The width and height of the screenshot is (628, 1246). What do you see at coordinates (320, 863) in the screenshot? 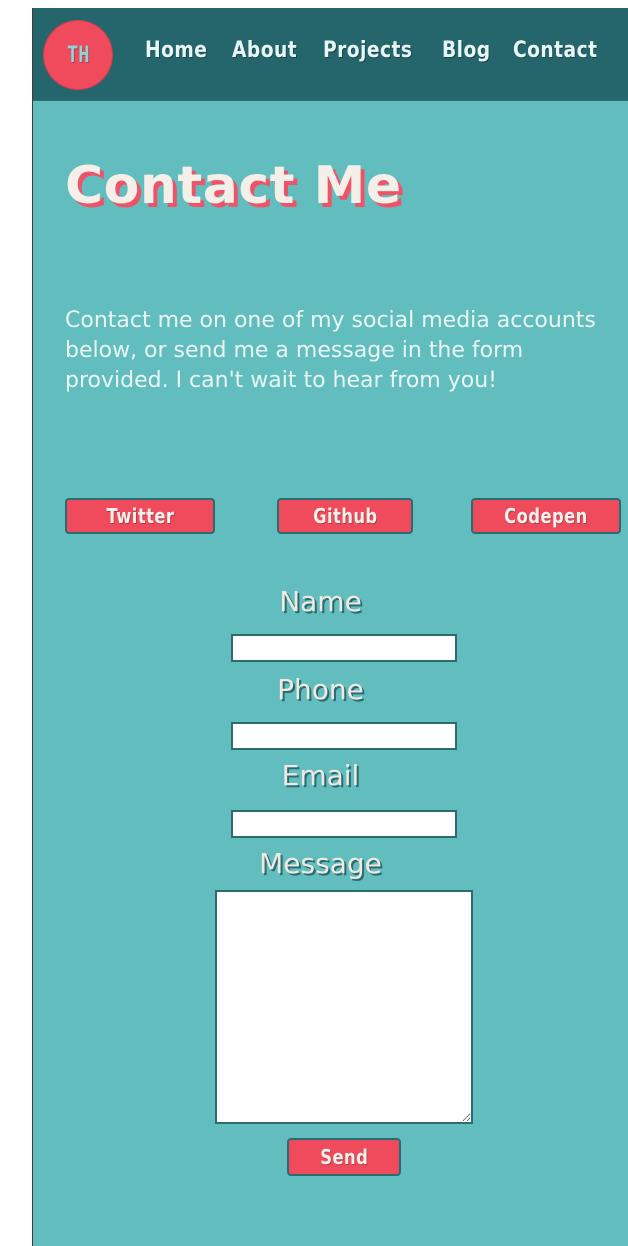
I see `message-label: Message` at bounding box center [320, 863].